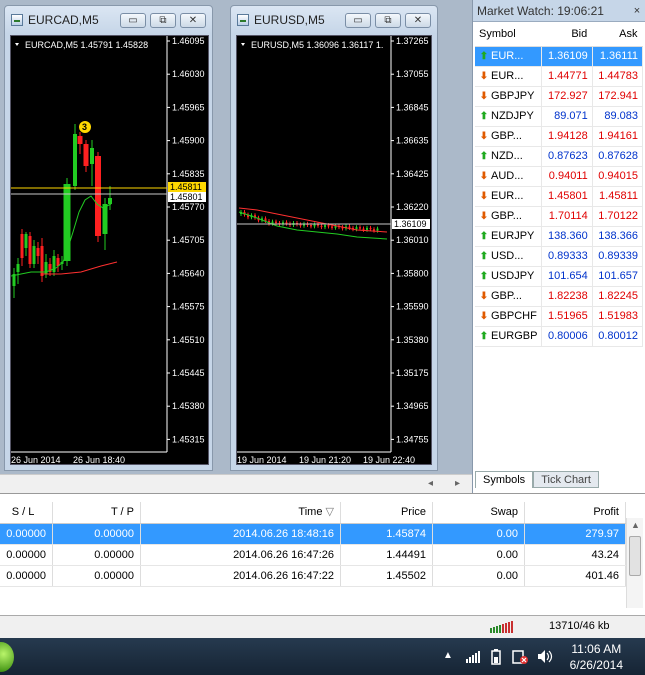 The width and height of the screenshot is (645, 675). Describe the element at coordinates (566, 479) in the screenshot. I see `tab-tick-chart: Tick Chart` at that location.